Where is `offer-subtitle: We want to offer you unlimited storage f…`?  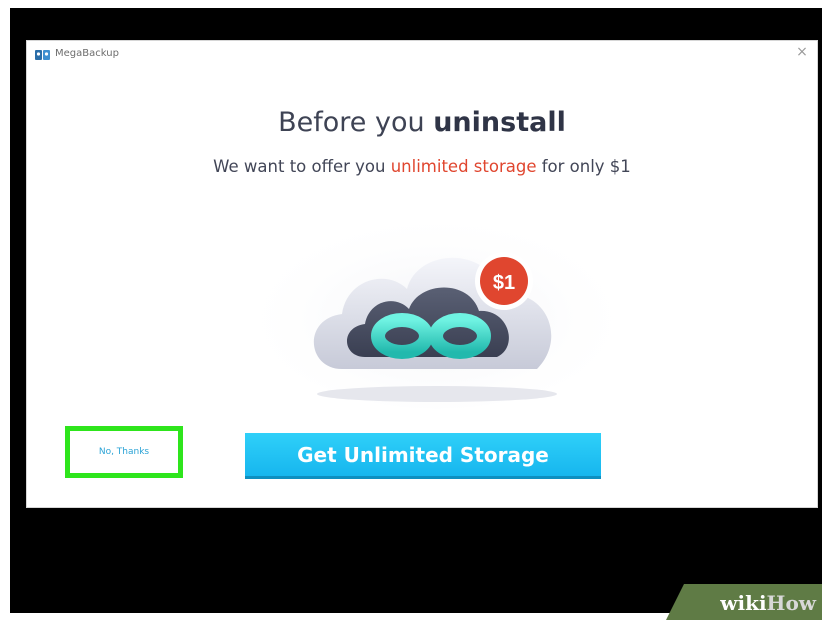
offer-subtitle: We want to offer you unlimited storage f… is located at coordinates (422, 166).